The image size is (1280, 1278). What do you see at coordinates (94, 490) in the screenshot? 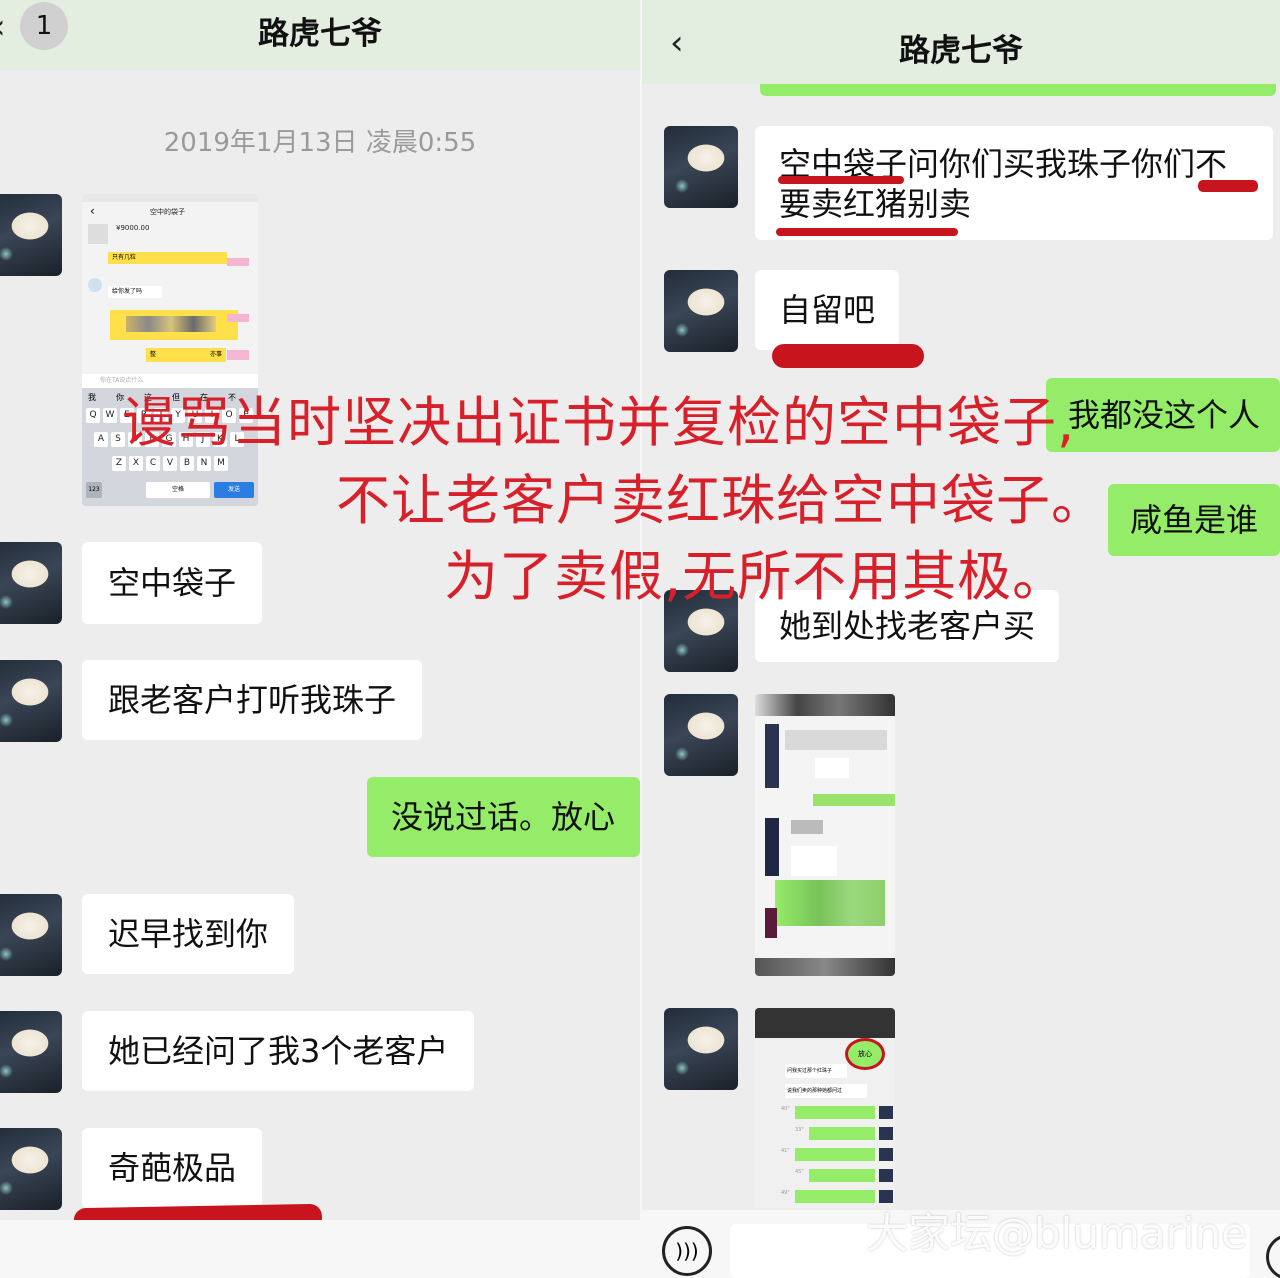
I see `num-key: 123` at bounding box center [94, 490].